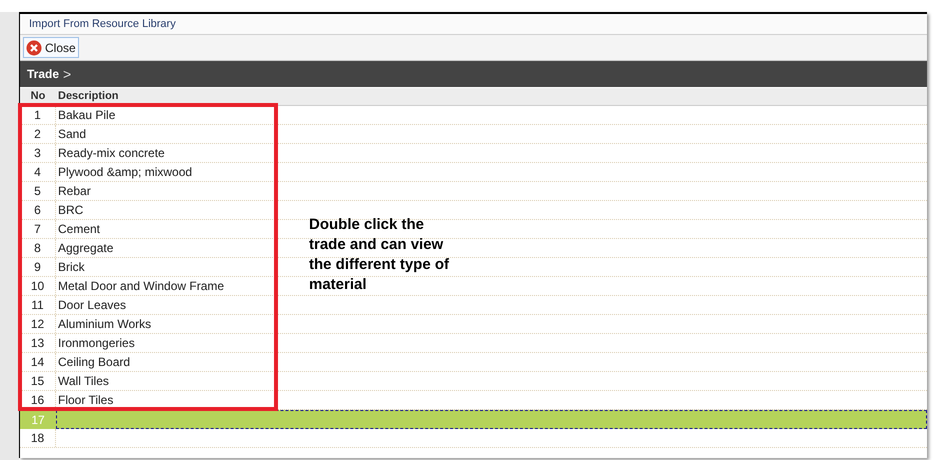 This screenshot has width=933, height=460. Describe the element at coordinates (92, 305) in the screenshot. I see `description-cell: Door Leaves` at that location.